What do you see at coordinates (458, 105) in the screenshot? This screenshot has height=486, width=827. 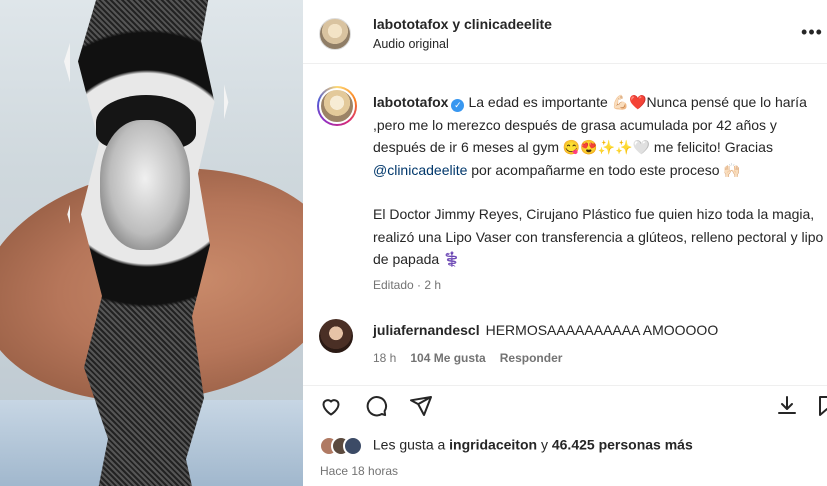 I see `verified-icon: ✓` at bounding box center [458, 105].